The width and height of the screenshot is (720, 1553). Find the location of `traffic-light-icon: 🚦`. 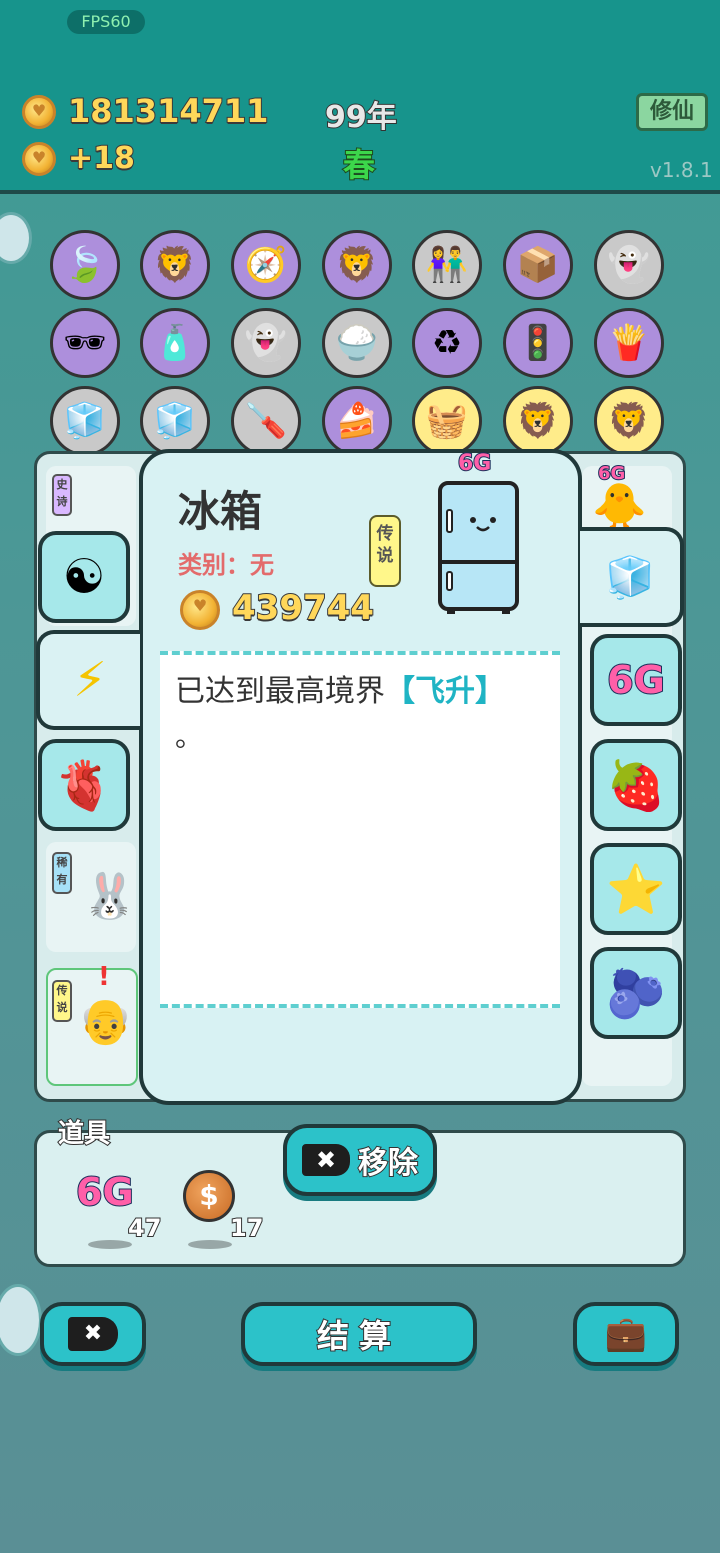

traffic-light-icon: 🚦 is located at coordinates (538, 343).